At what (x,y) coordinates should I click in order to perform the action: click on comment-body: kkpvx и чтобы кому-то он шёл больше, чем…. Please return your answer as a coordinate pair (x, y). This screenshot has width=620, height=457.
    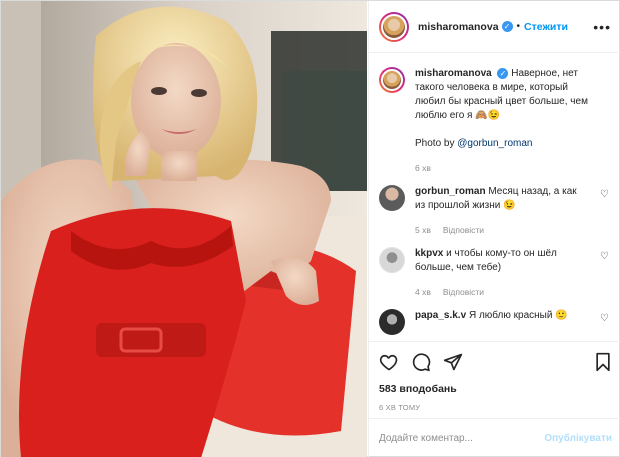
    Looking at the image, I should click on (513, 273).